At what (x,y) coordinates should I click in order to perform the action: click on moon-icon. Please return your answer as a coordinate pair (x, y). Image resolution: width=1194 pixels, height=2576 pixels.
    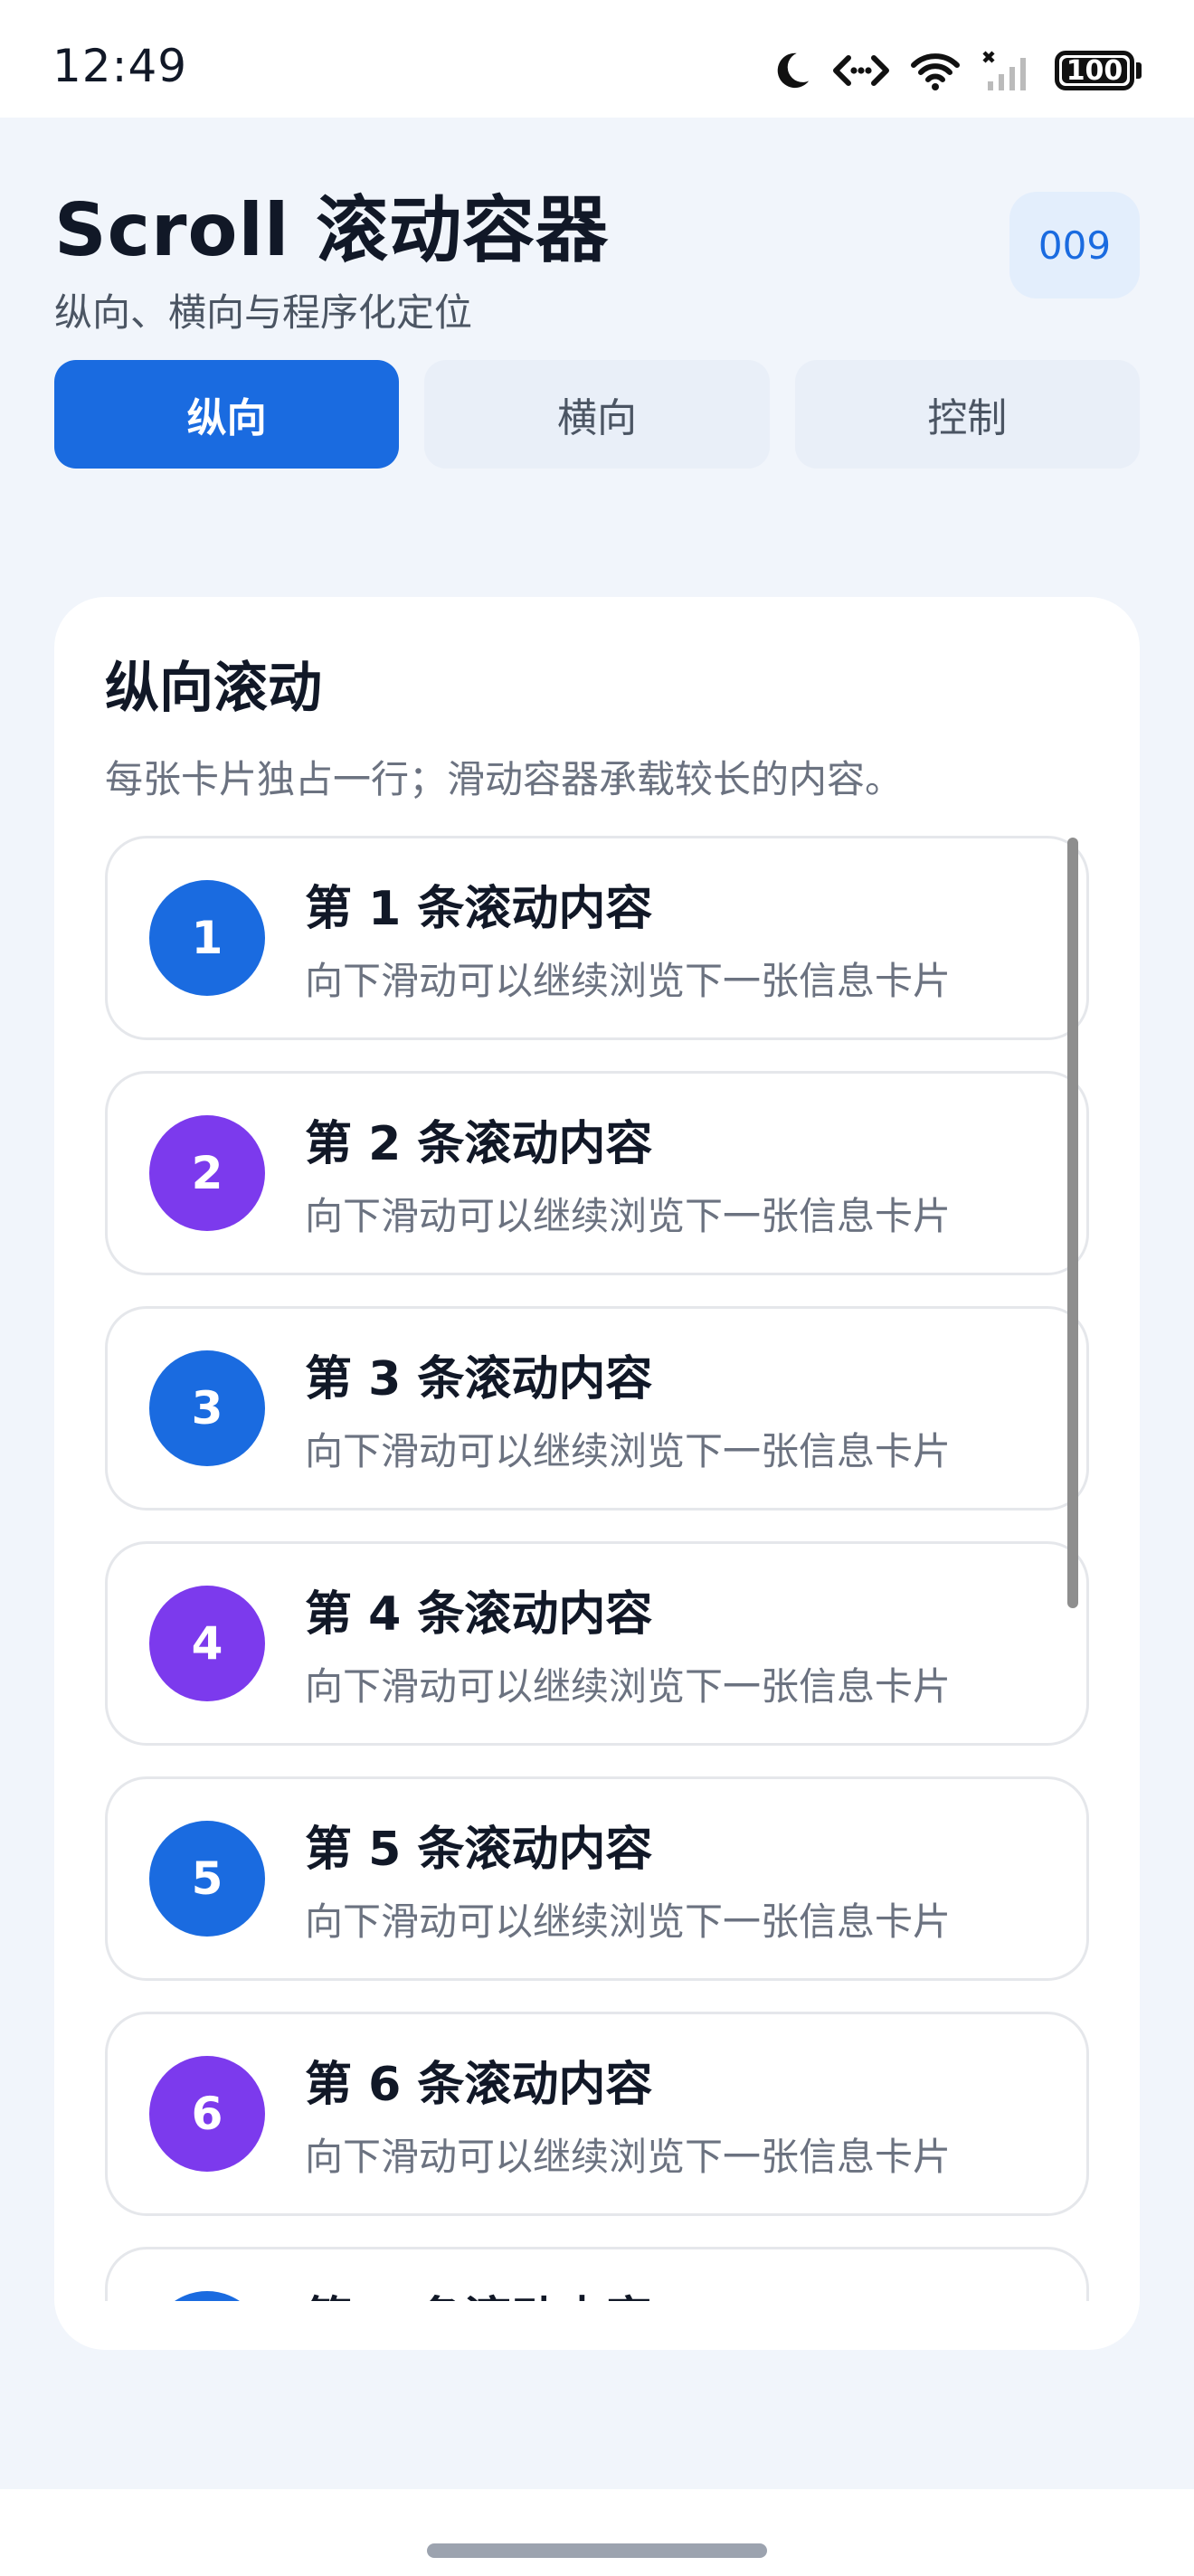
    Looking at the image, I should click on (791, 70).